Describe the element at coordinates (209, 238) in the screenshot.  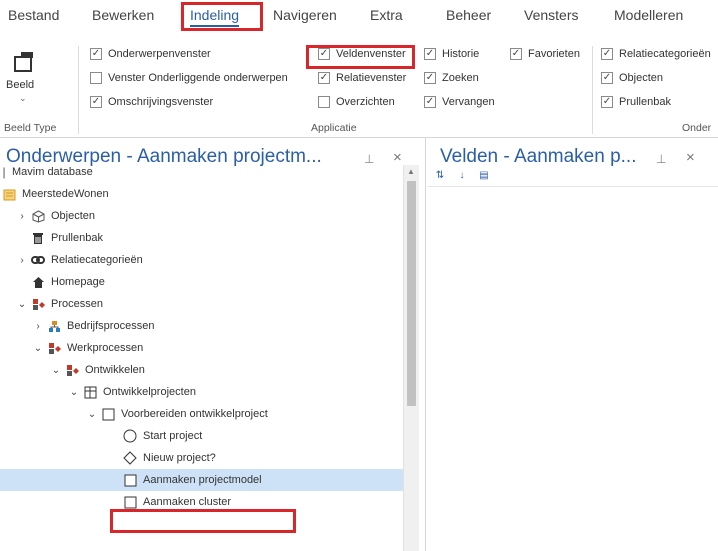
I see `tree-item: Prullenbak` at that location.